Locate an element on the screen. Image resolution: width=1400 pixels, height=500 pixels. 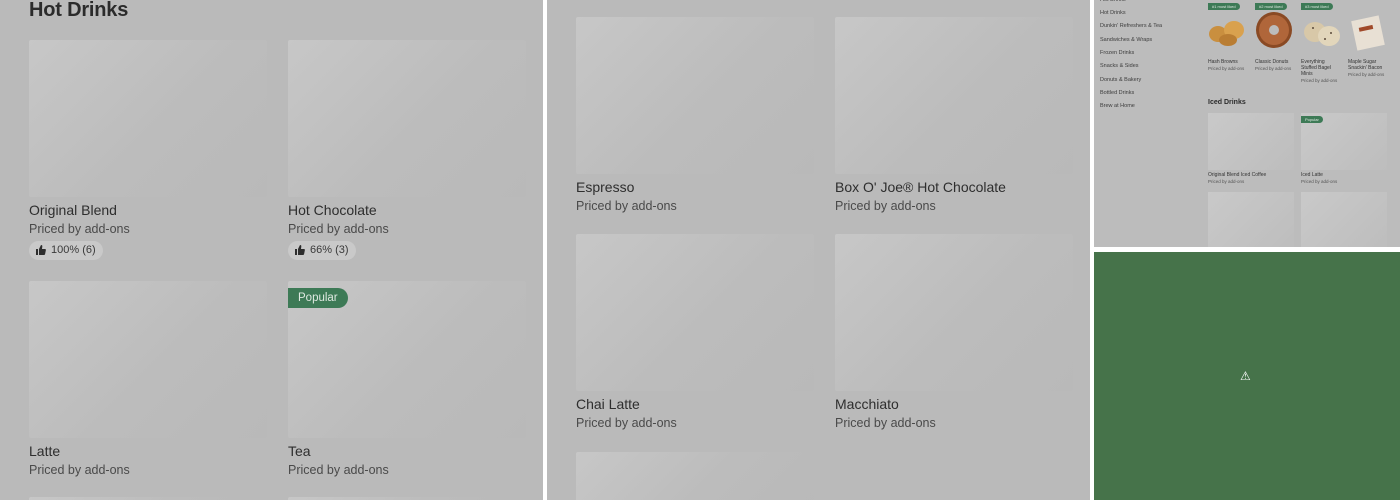
category-nav-item: Frozen Drinks is located at coordinates (1117, 53).